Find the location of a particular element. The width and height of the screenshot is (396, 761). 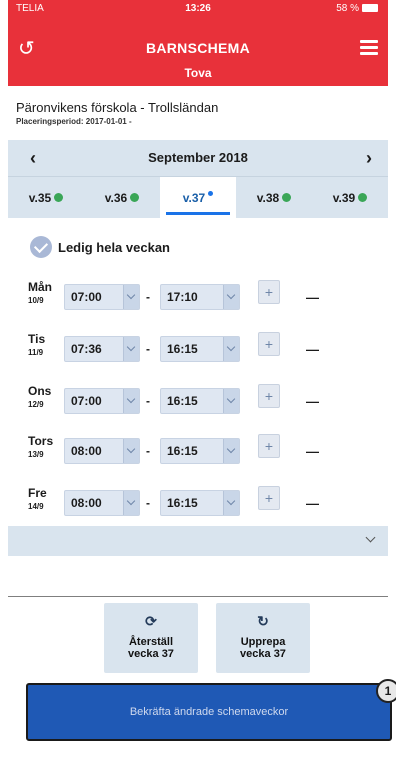

day-row-thu: Tors 13/9 08:00 - 16:15 + — is located at coordinates (198, 450).